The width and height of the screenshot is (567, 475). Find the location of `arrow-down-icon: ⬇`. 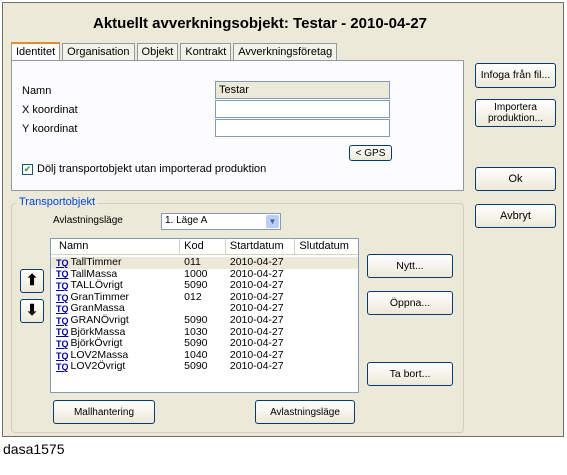

arrow-down-icon: ⬇ is located at coordinates (32, 310).